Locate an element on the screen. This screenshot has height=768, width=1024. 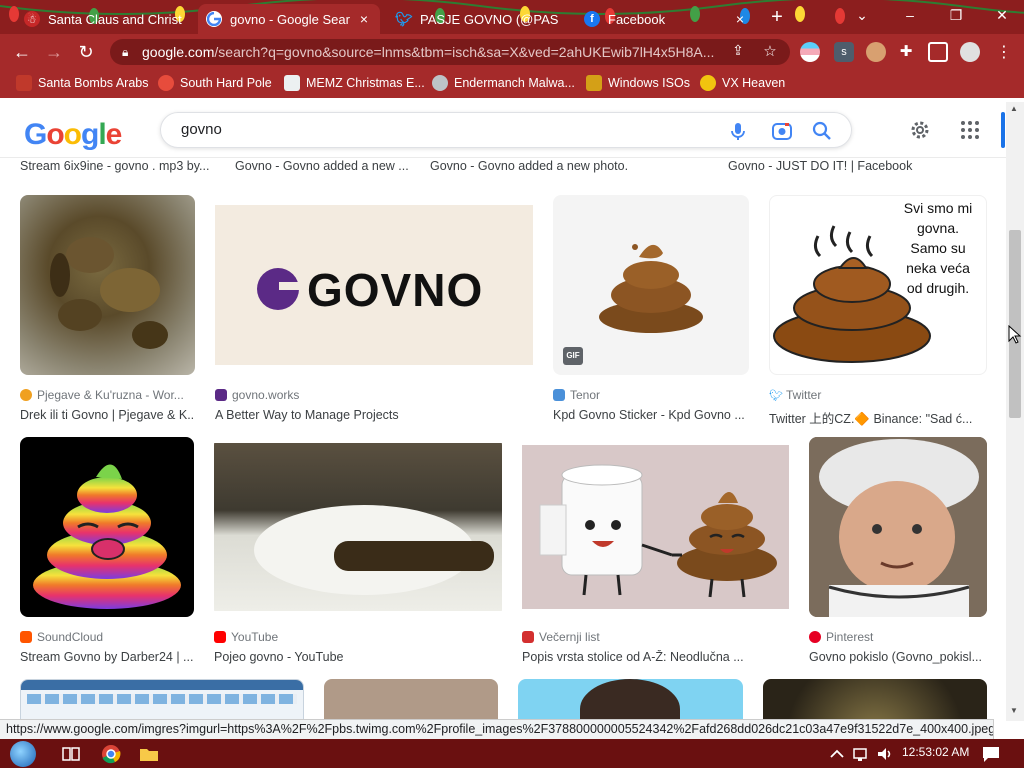
result-caption: Pojeo govno - YouTube is located at coordinates (358, 657).